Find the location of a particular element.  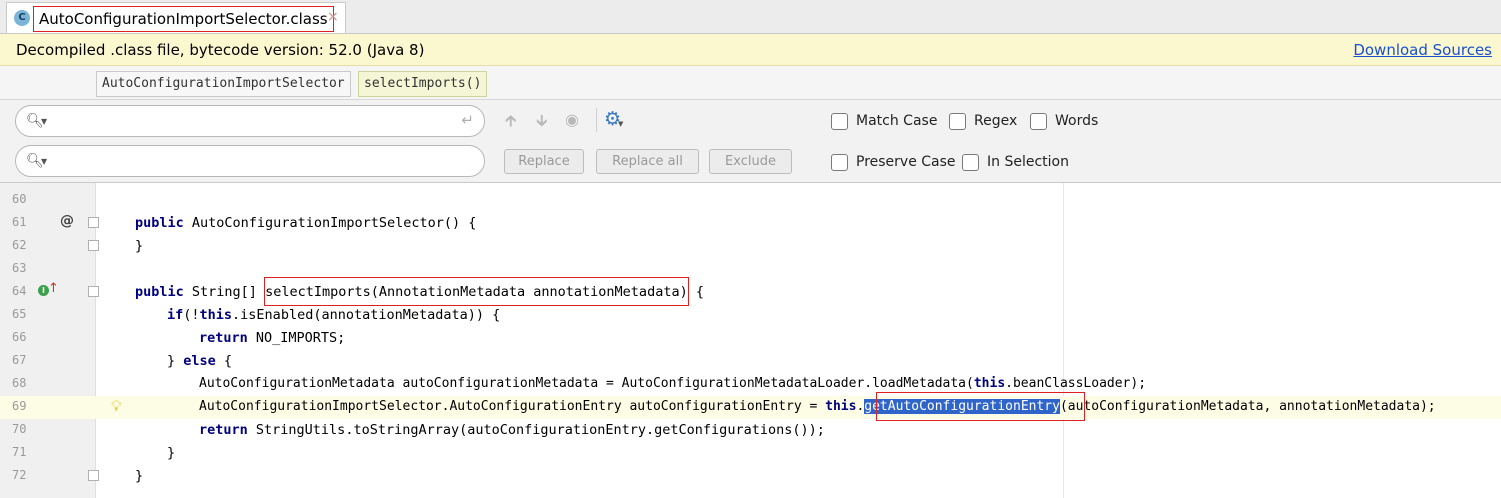

annotation-marker-icon: @ is located at coordinates (67, 221).